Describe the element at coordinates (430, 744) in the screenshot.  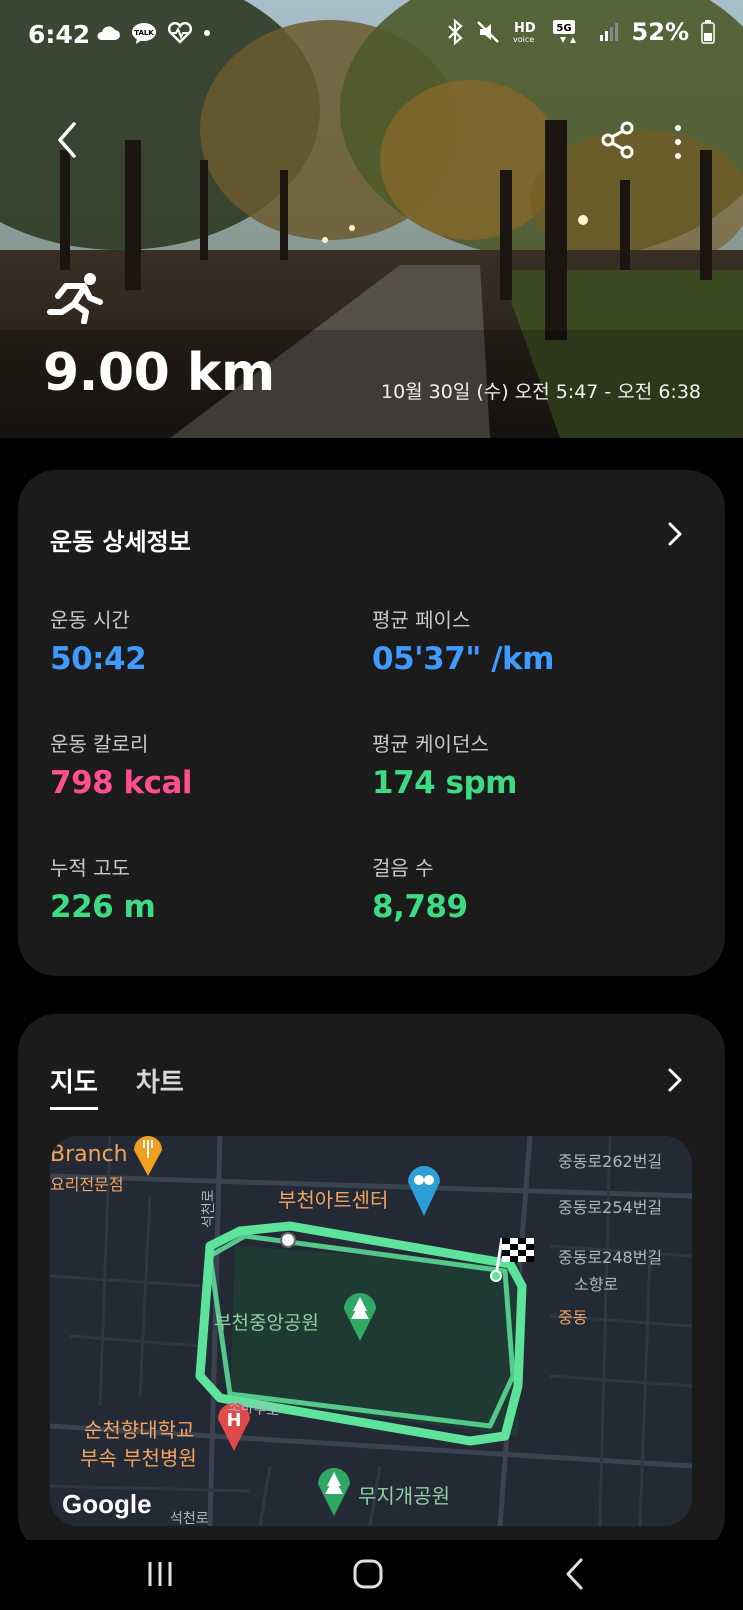
I see `stat-label: 평균 케이던스` at that location.